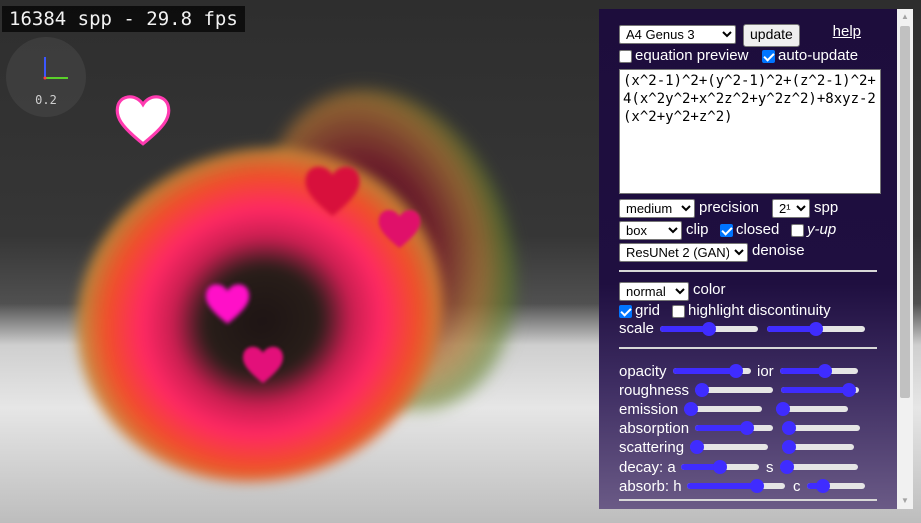 This screenshot has width=921, height=523. Describe the element at coordinates (677, 34) in the screenshot. I see `preset-select: A4 Genus 3` at that location.